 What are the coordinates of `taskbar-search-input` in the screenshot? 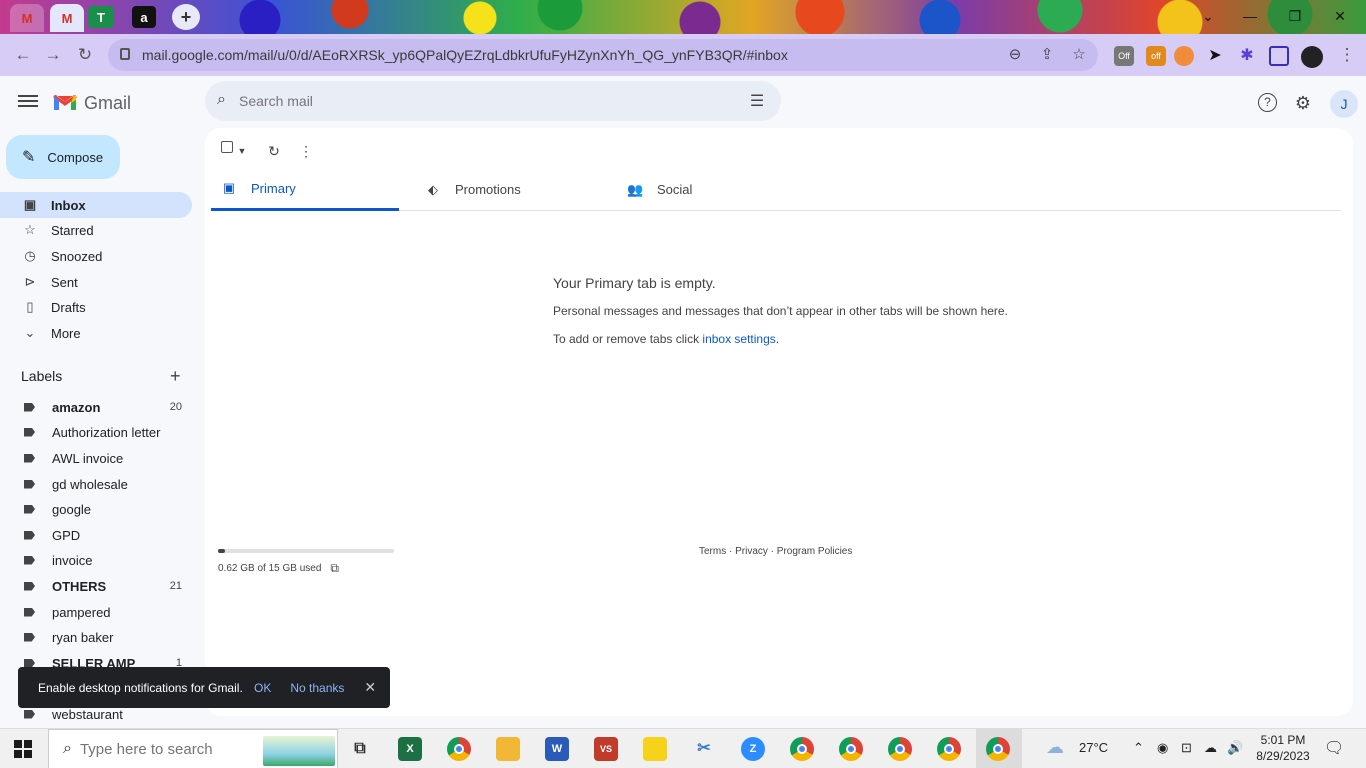 It's located at (154, 749).